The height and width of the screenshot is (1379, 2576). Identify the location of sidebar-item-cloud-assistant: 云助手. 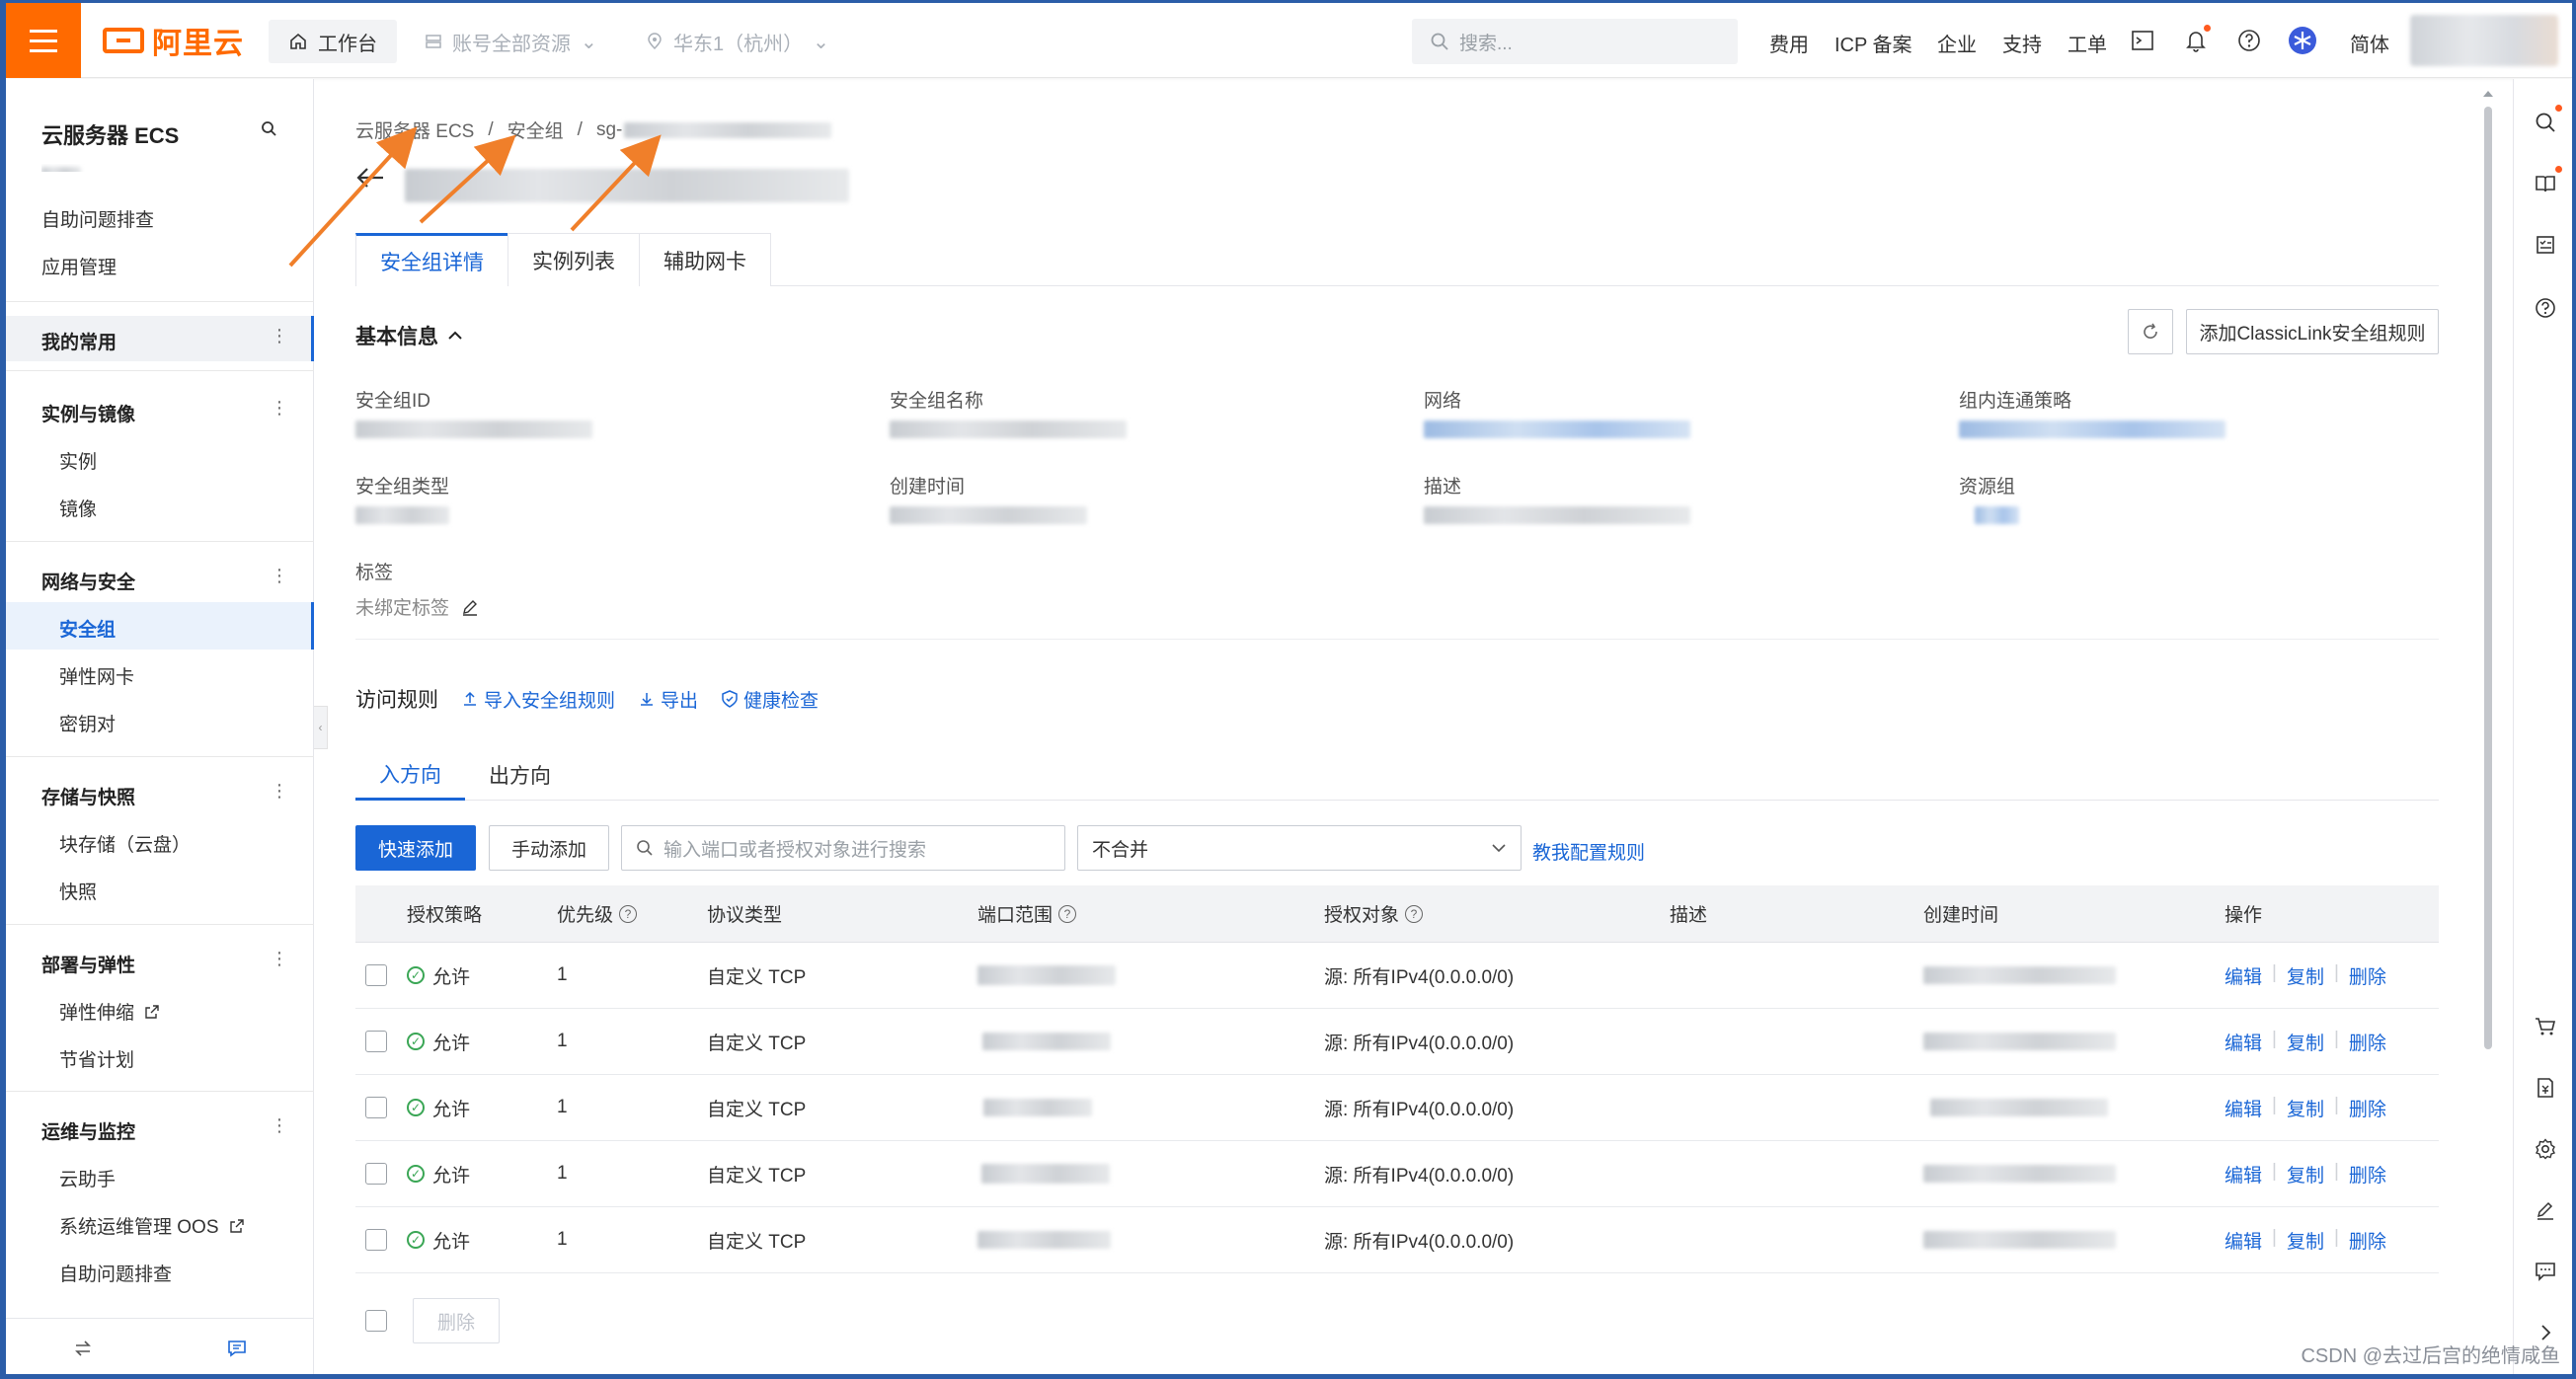
(87, 1178).